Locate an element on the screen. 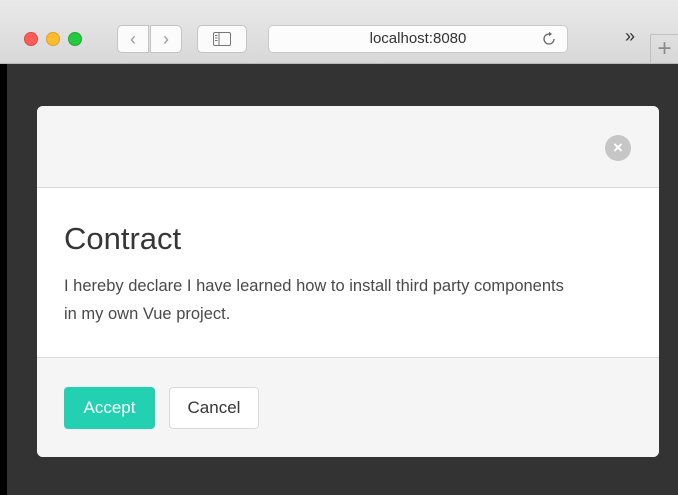 This screenshot has width=678, height=495. close-icon: × is located at coordinates (618, 148).